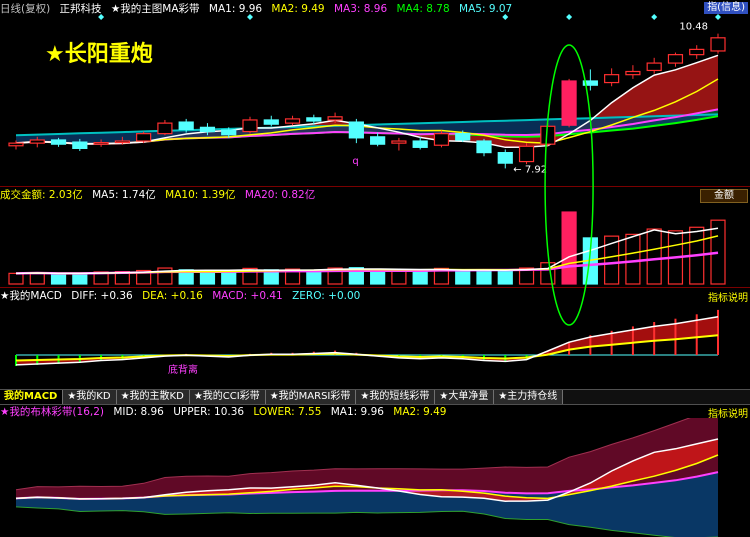 This screenshot has width=750, height=537. I want to click on macd-help-button: 指标说明, so click(728, 296).